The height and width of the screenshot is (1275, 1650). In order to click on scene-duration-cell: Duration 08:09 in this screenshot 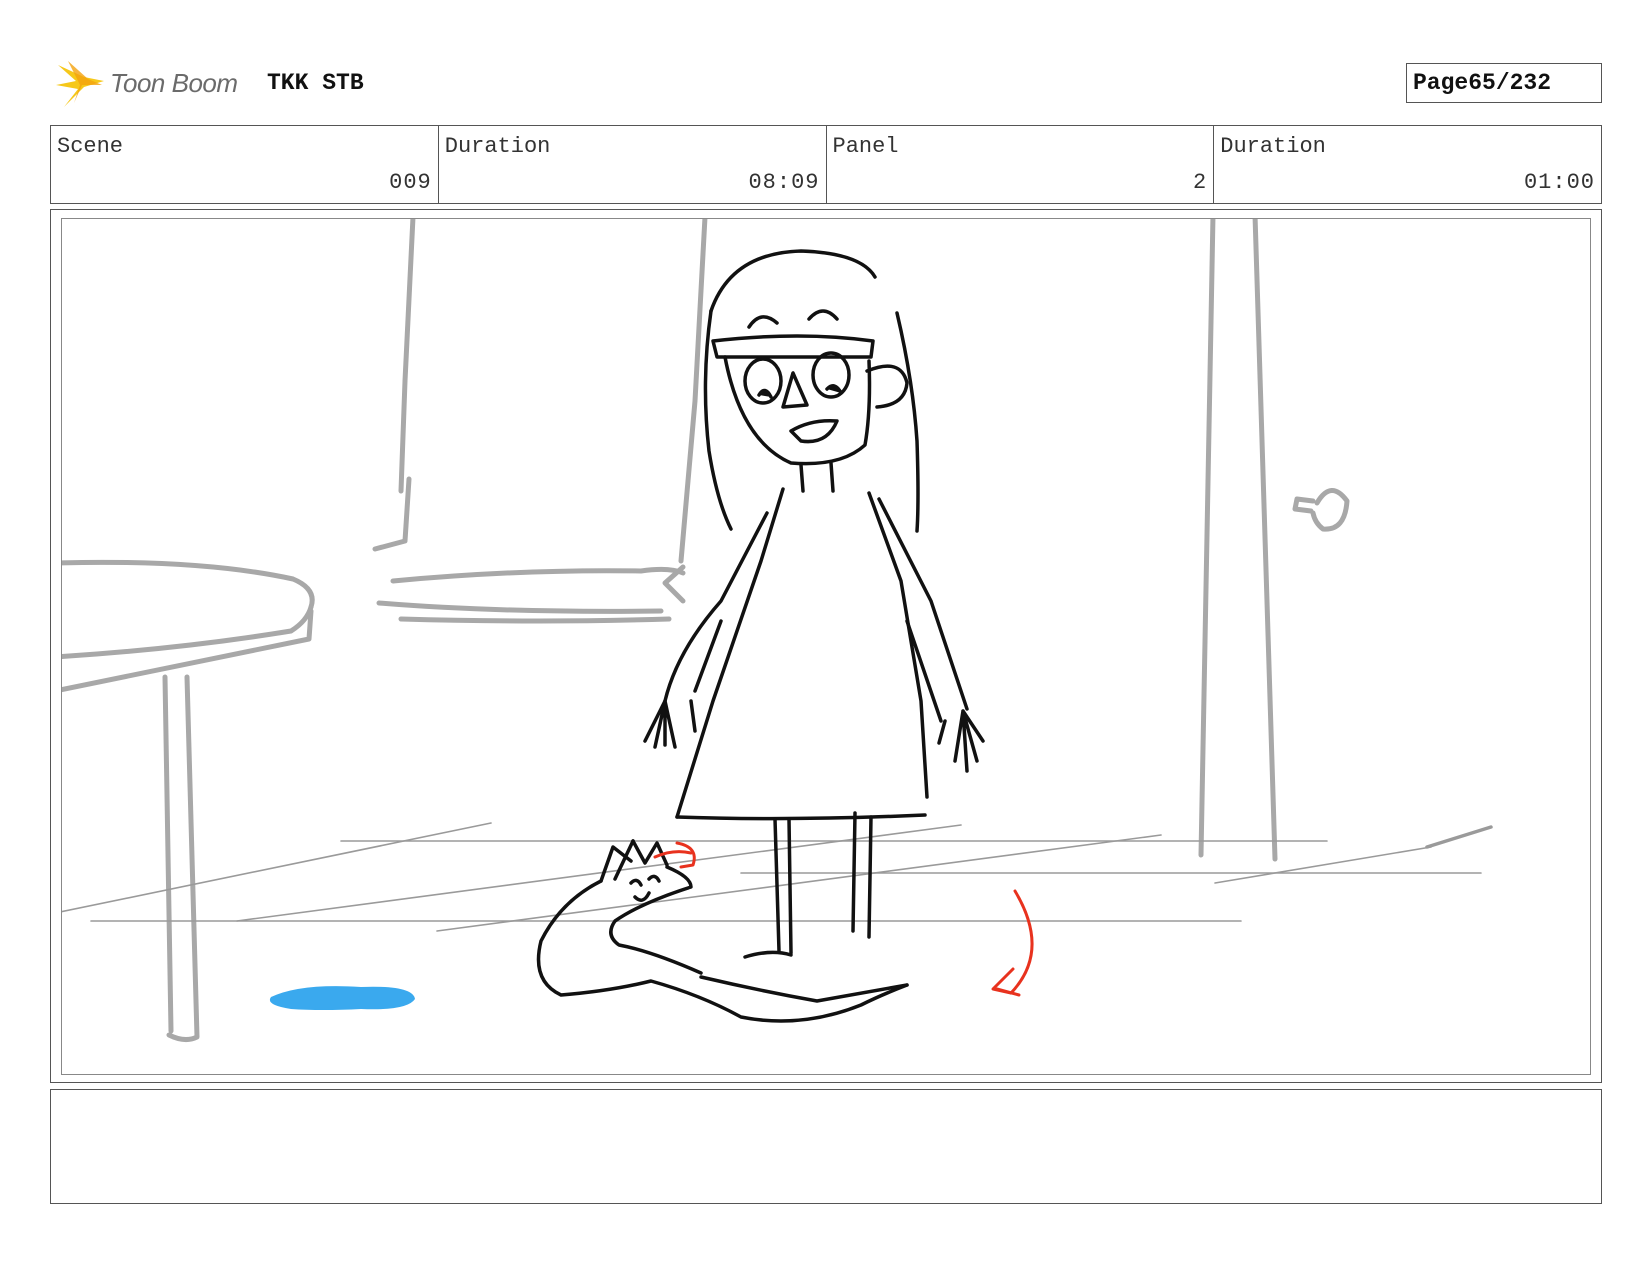, I will do `click(633, 164)`.